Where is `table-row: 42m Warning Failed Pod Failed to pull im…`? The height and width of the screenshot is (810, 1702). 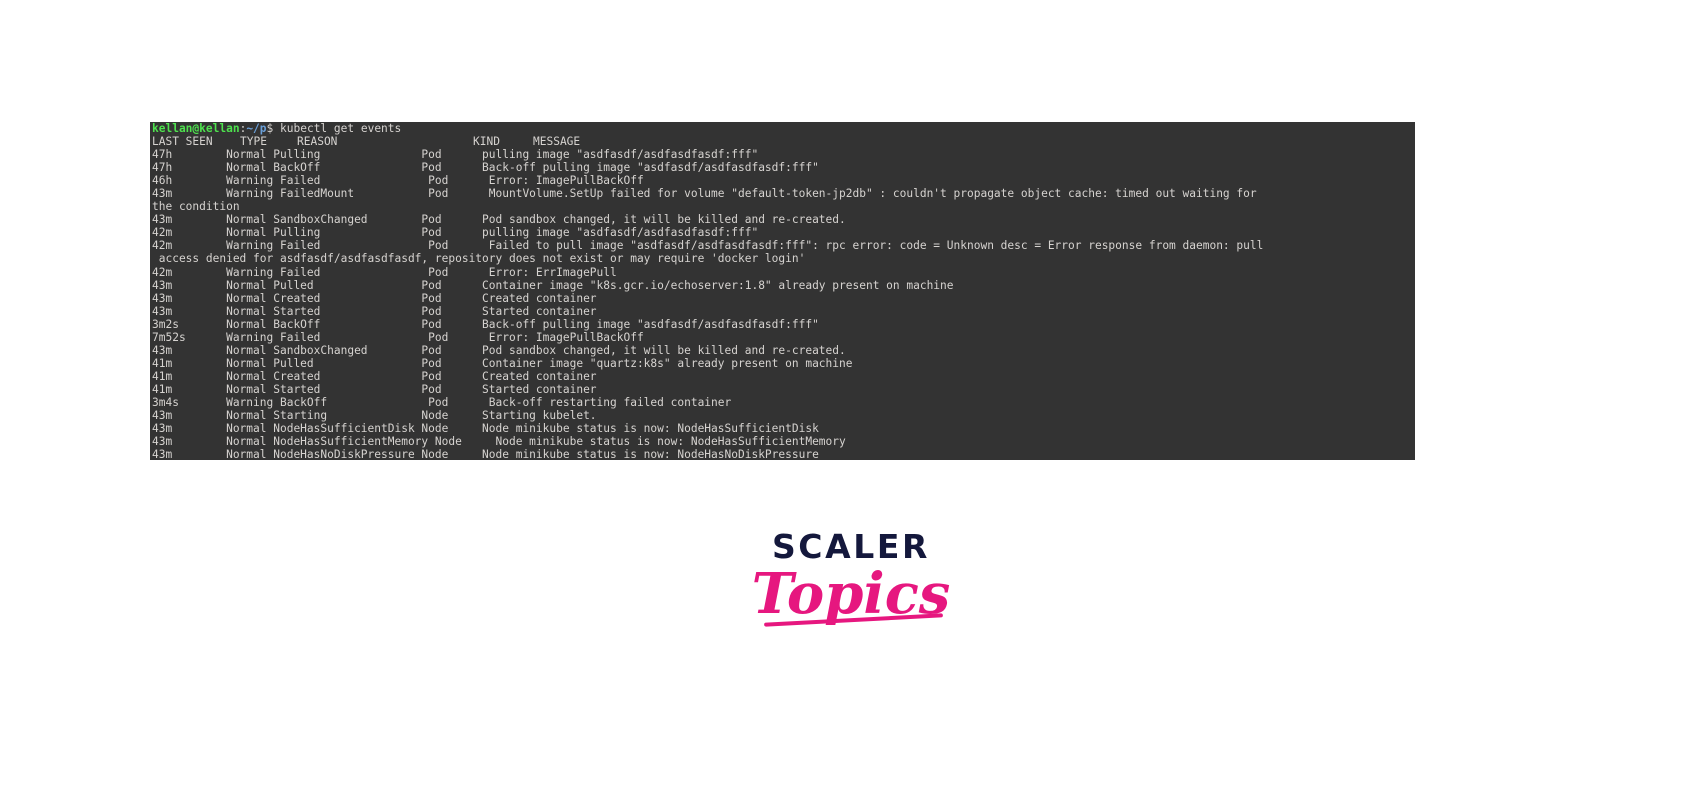
table-row: 42m Warning Failed Pod Failed to pull im… is located at coordinates (708, 246).